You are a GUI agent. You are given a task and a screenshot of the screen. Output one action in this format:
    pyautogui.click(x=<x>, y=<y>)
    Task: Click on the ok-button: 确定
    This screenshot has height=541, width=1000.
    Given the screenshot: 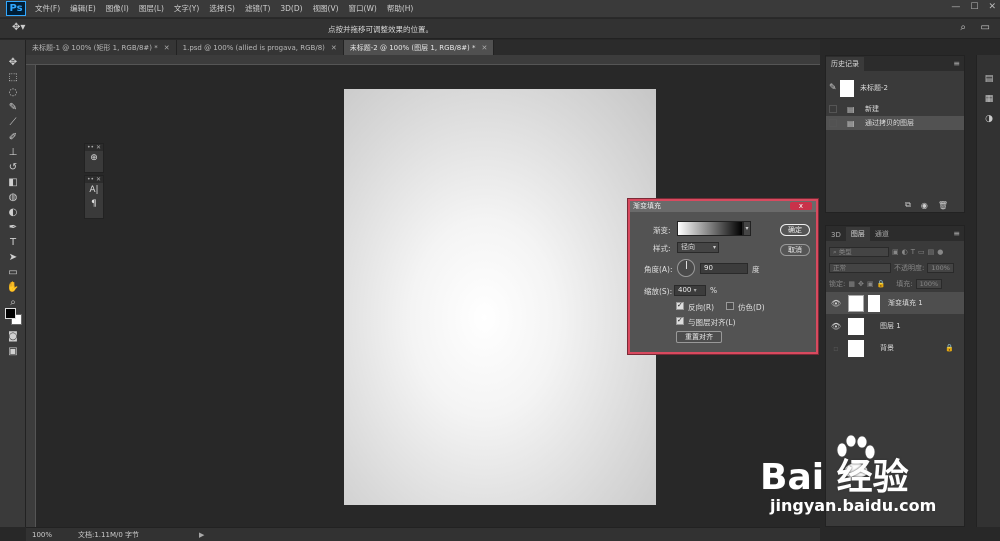 What is the action you would take?
    pyautogui.click(x=795, y=230)
    